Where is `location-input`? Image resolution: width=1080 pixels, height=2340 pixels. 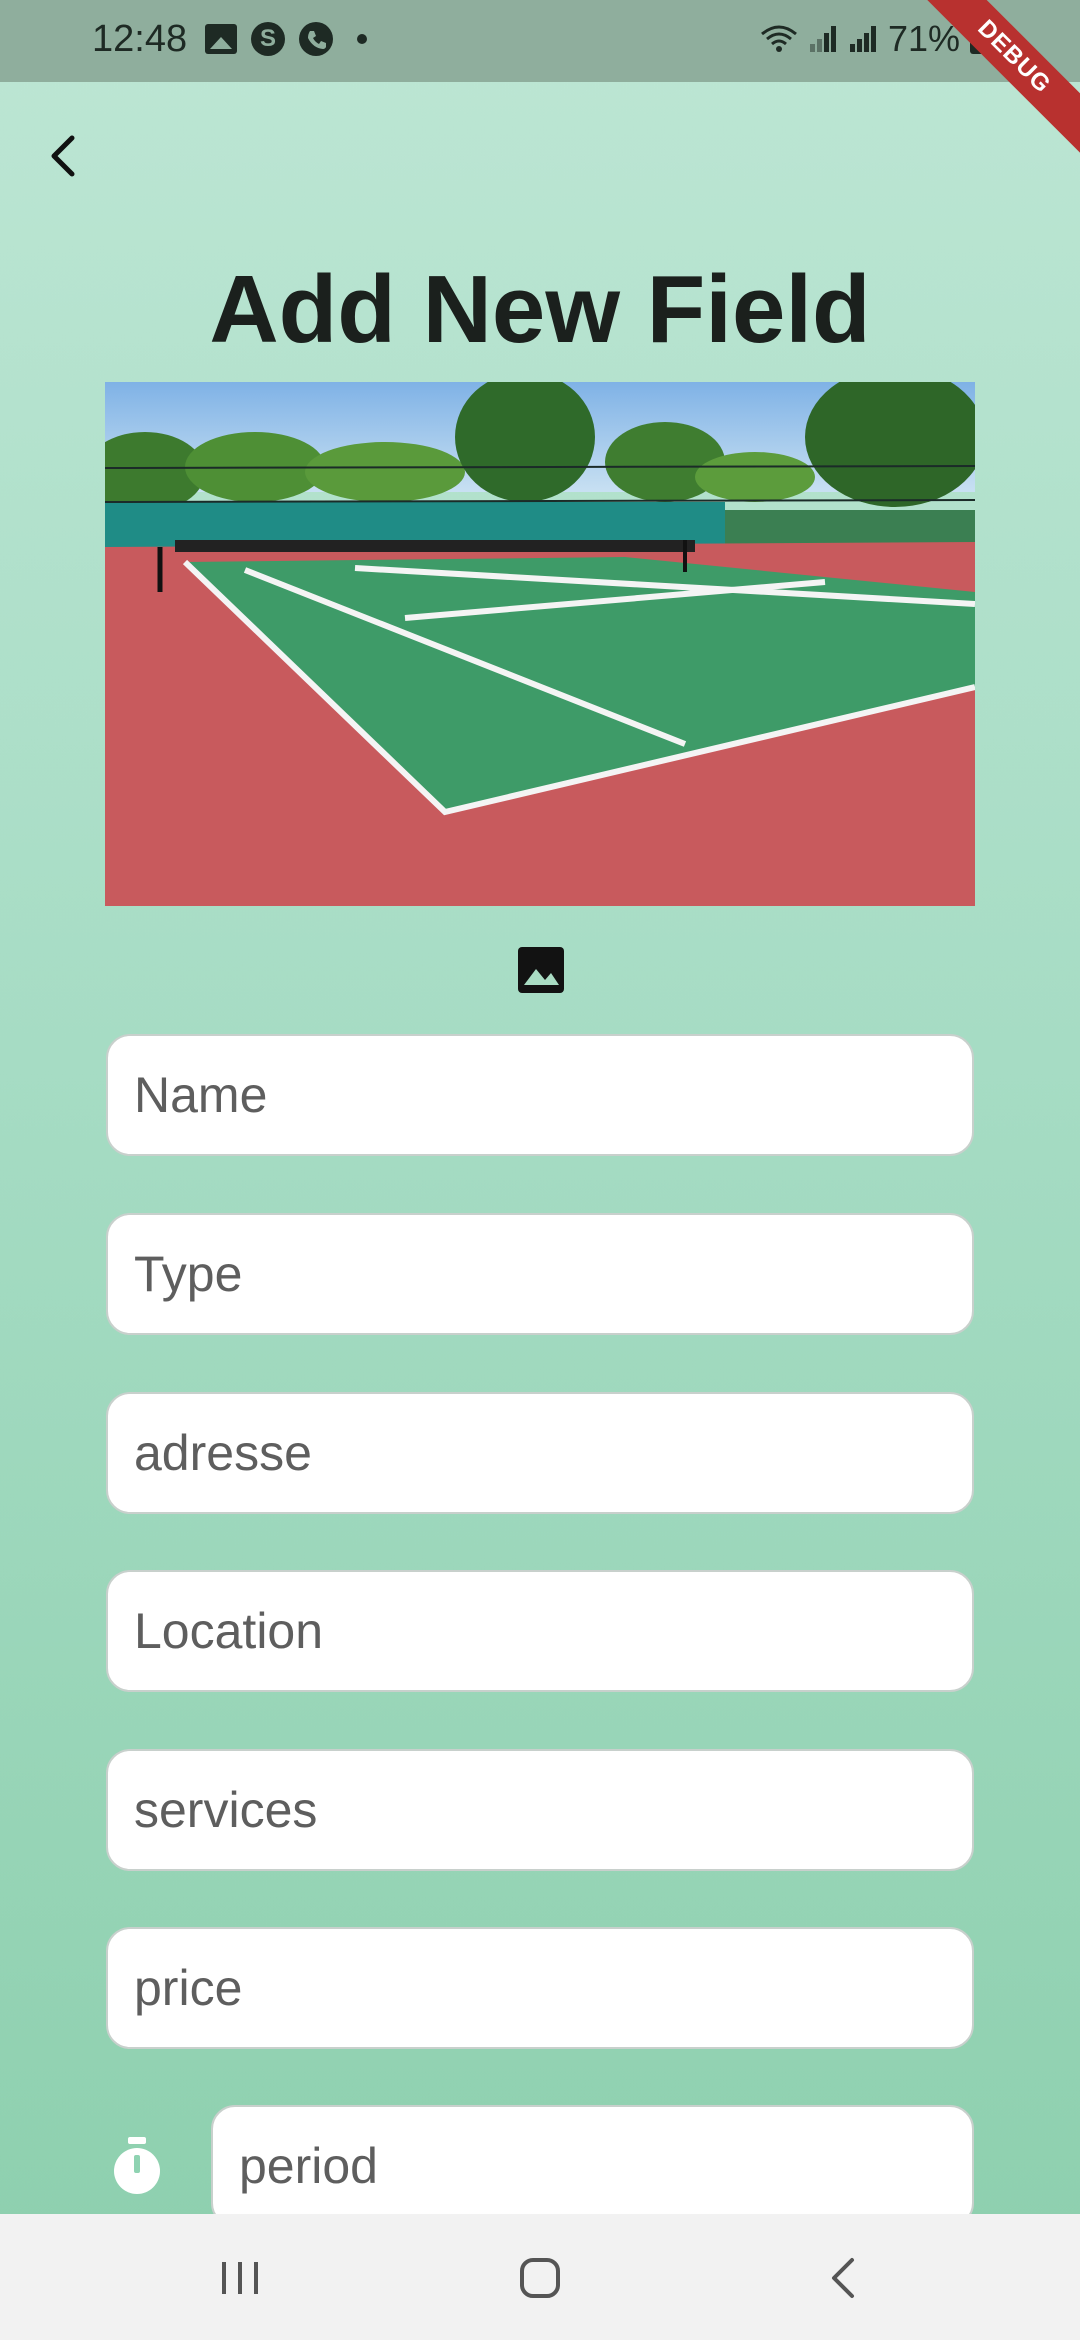
location-input is located at coordinates (540, 1631).